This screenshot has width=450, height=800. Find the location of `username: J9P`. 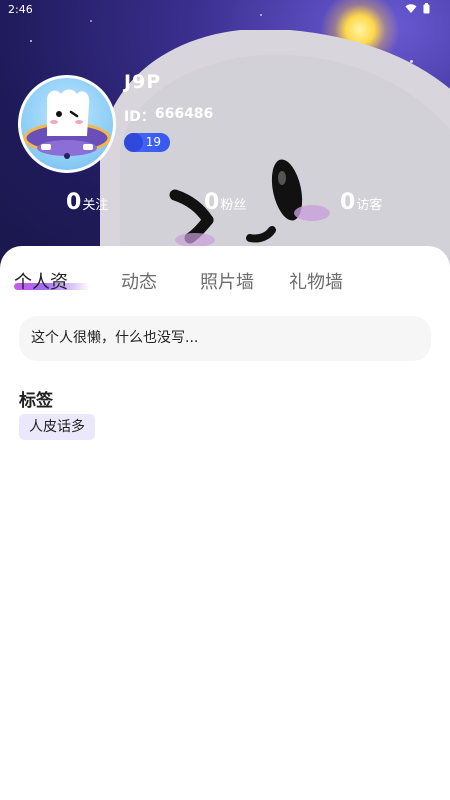

username: J9P is located at coordinates (143, 82).